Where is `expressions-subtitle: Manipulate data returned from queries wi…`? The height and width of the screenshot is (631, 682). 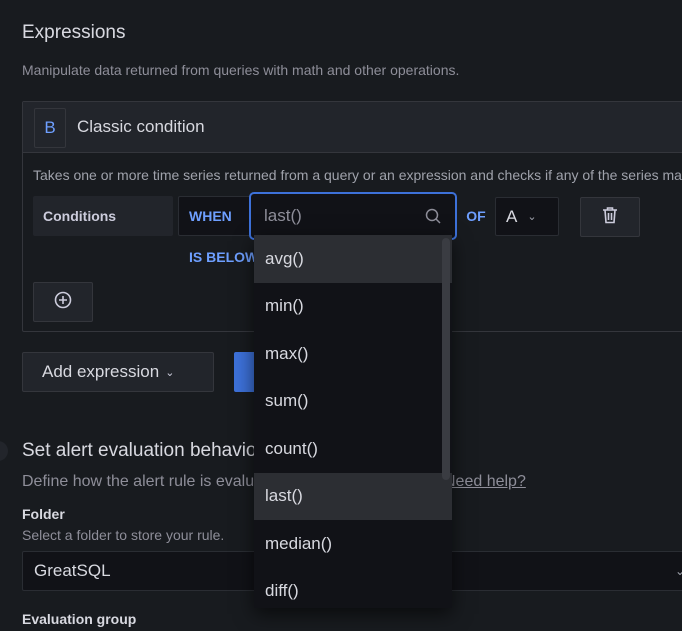 expressions-subtitle: Manipulate data returned from queries wi… is located at coordinates (241, 70).